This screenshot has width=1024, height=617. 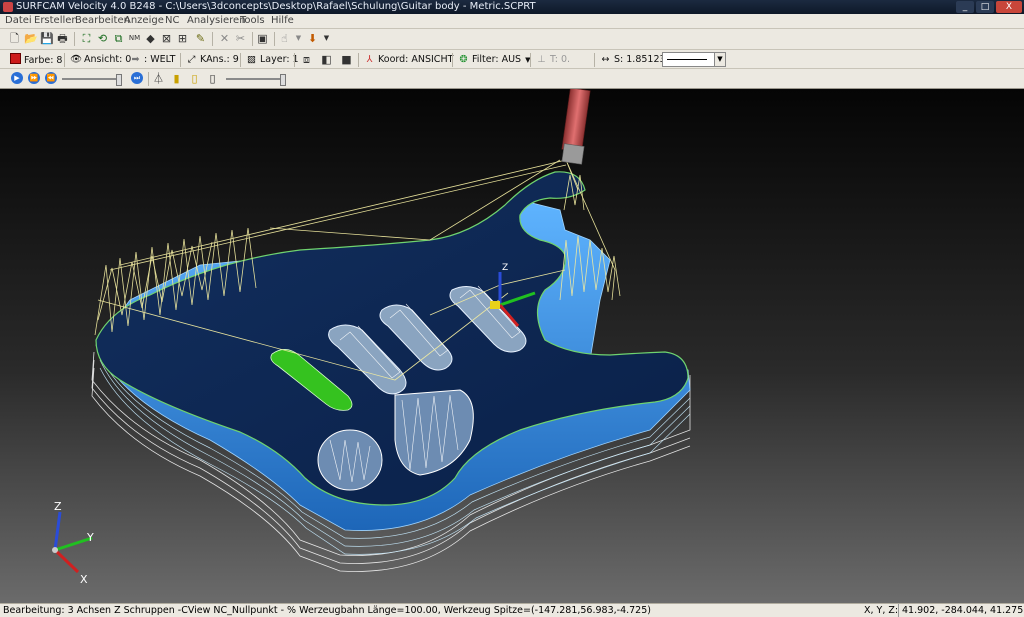 I want to click on menu-anzeige: Anzeige, so click(x=144, y=21).